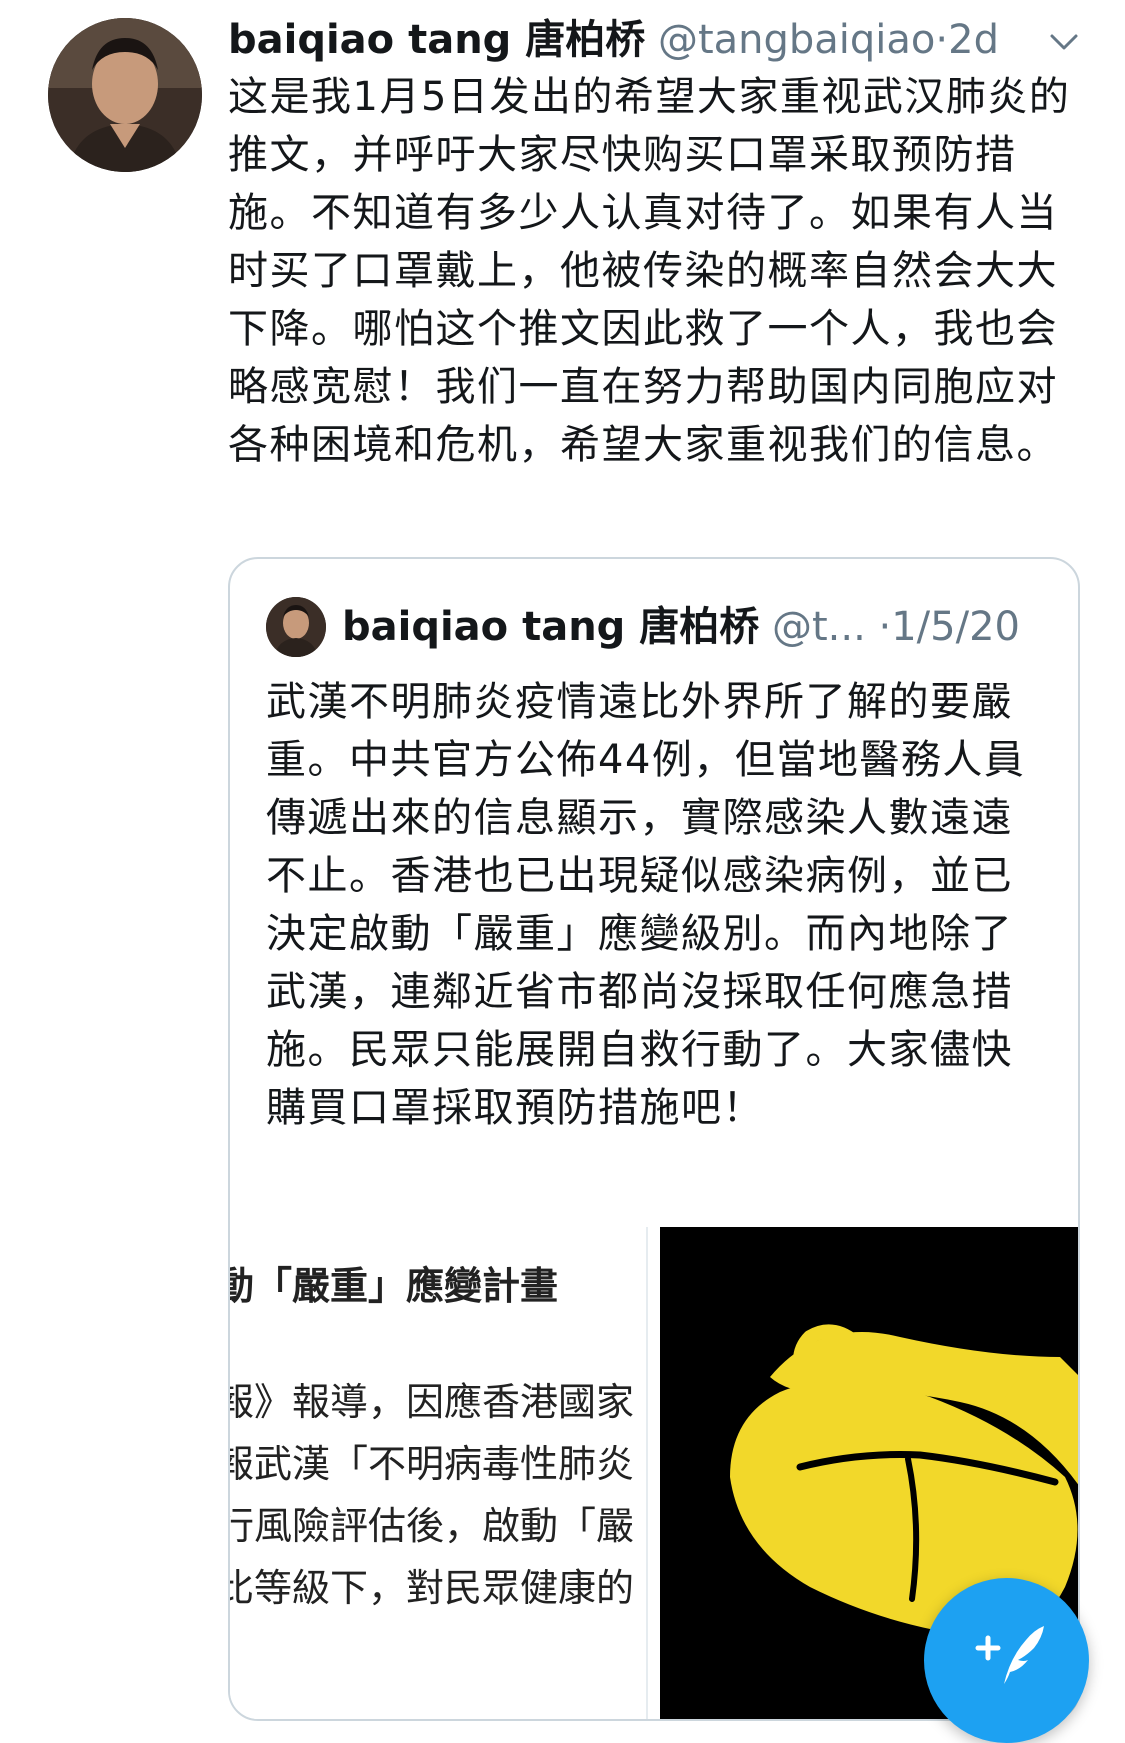 Image resolution: width=1125 pixels, height=1743 pixels. I want to click on chevron-down-icon, so click(1064, 42).